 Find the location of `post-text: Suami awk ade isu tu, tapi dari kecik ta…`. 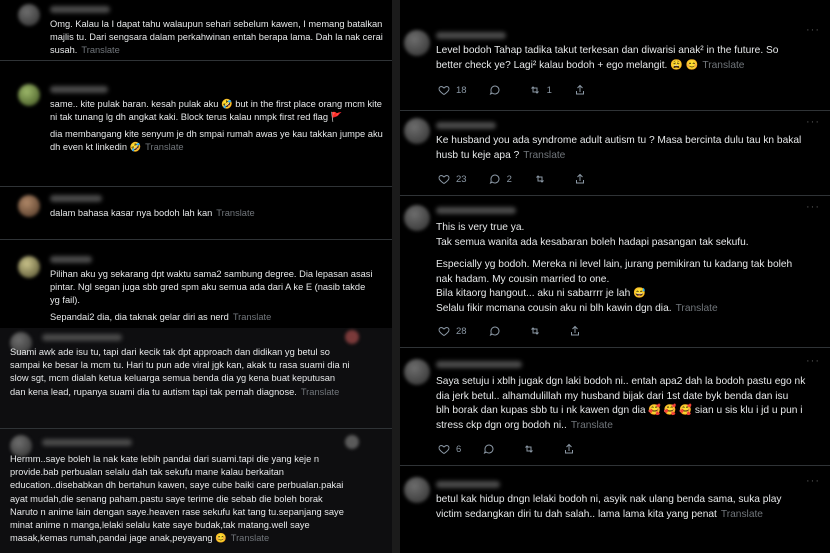

post-text: Suami awk ade isu tu, tapi dari kecik ta… is located at coordinates (180, 372).